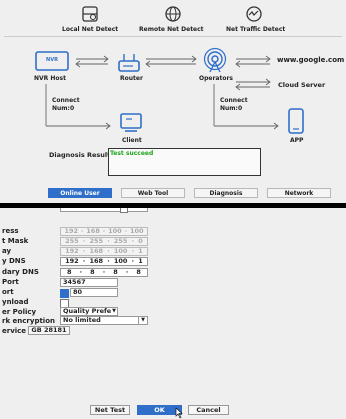 This screenshot has width=346, height=419. I want to click on diagnosis-result-text: Test succeed, so click(132, 153).